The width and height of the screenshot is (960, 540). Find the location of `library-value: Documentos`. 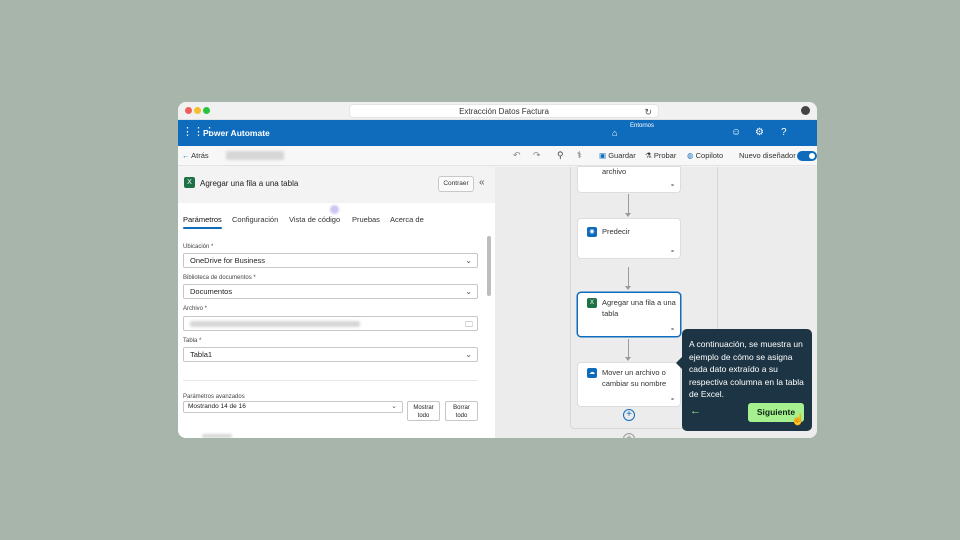

library-value: Documentos is located at coordinates (211, 291).